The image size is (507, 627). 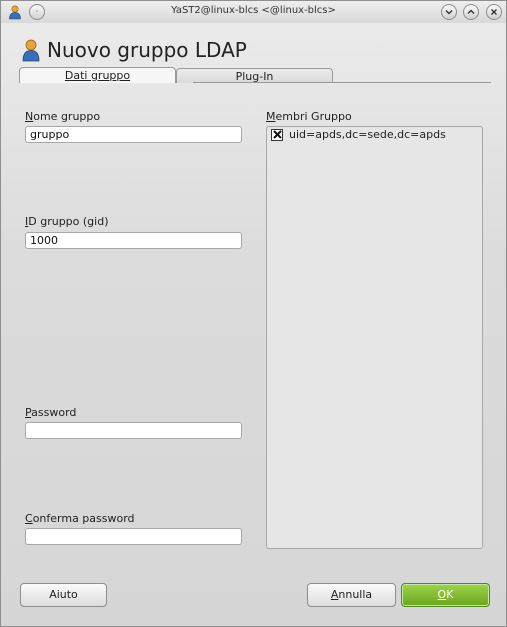 What do you see at coordinates (367, 134) in the screenshot?
I see `member-label: uid=apds,dc=sede,dc=apds` at bounding box center [367, 134].